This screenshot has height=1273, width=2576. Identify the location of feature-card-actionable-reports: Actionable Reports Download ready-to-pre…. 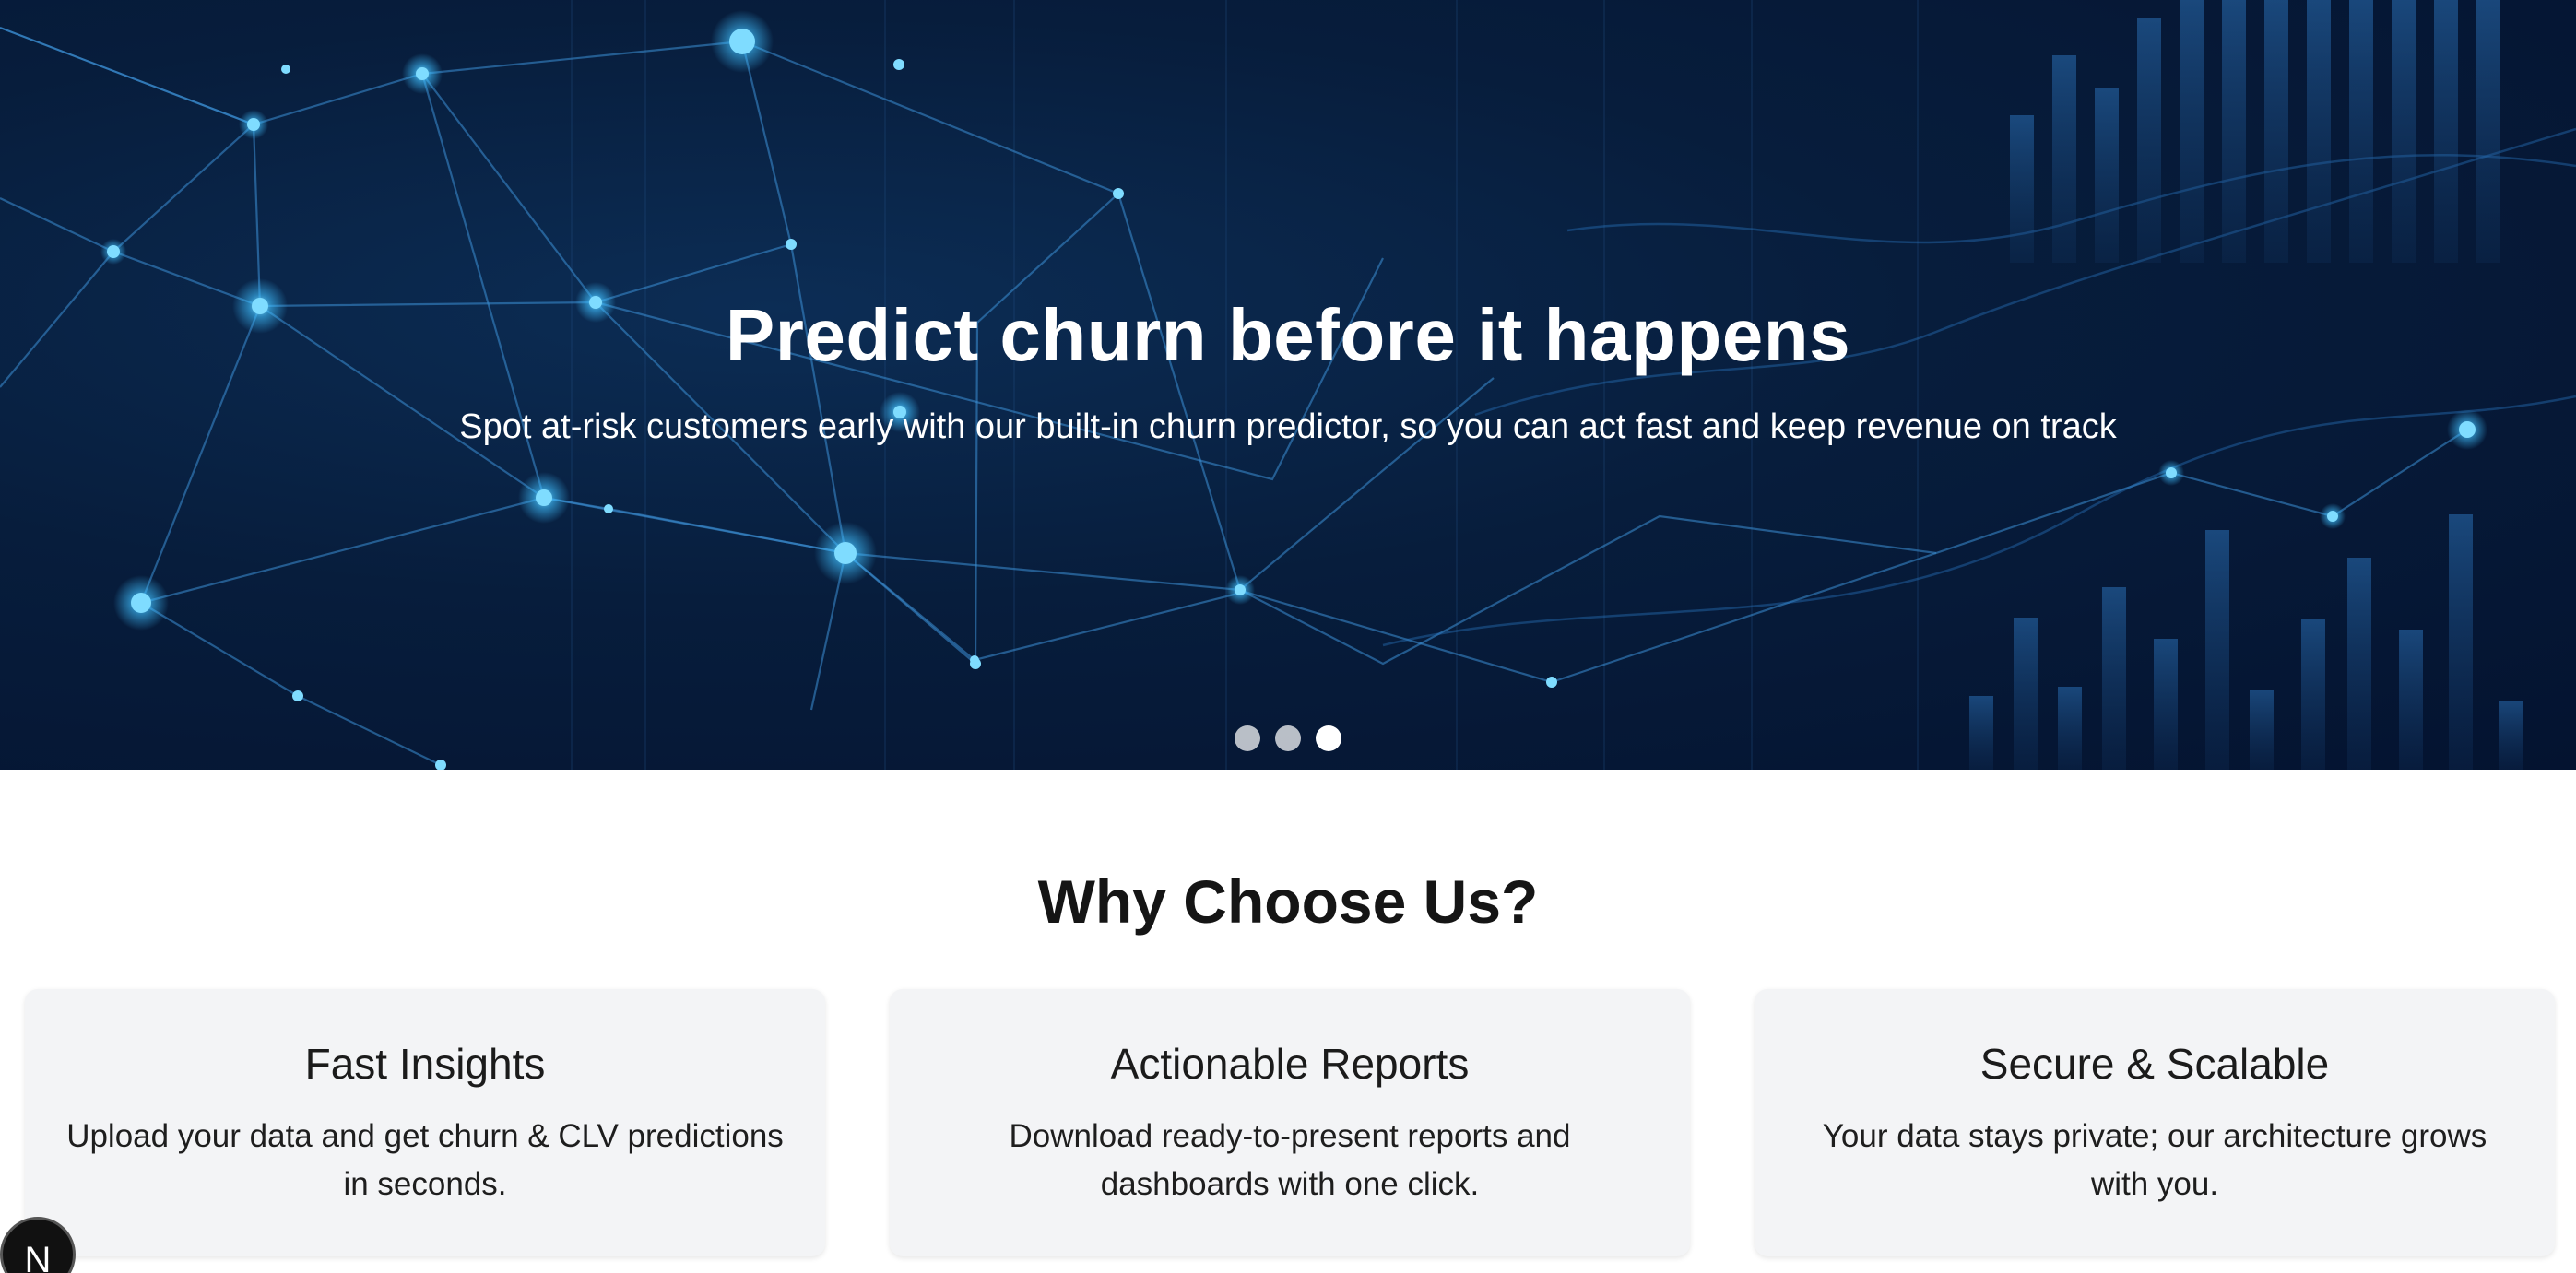
(1290, 1122).